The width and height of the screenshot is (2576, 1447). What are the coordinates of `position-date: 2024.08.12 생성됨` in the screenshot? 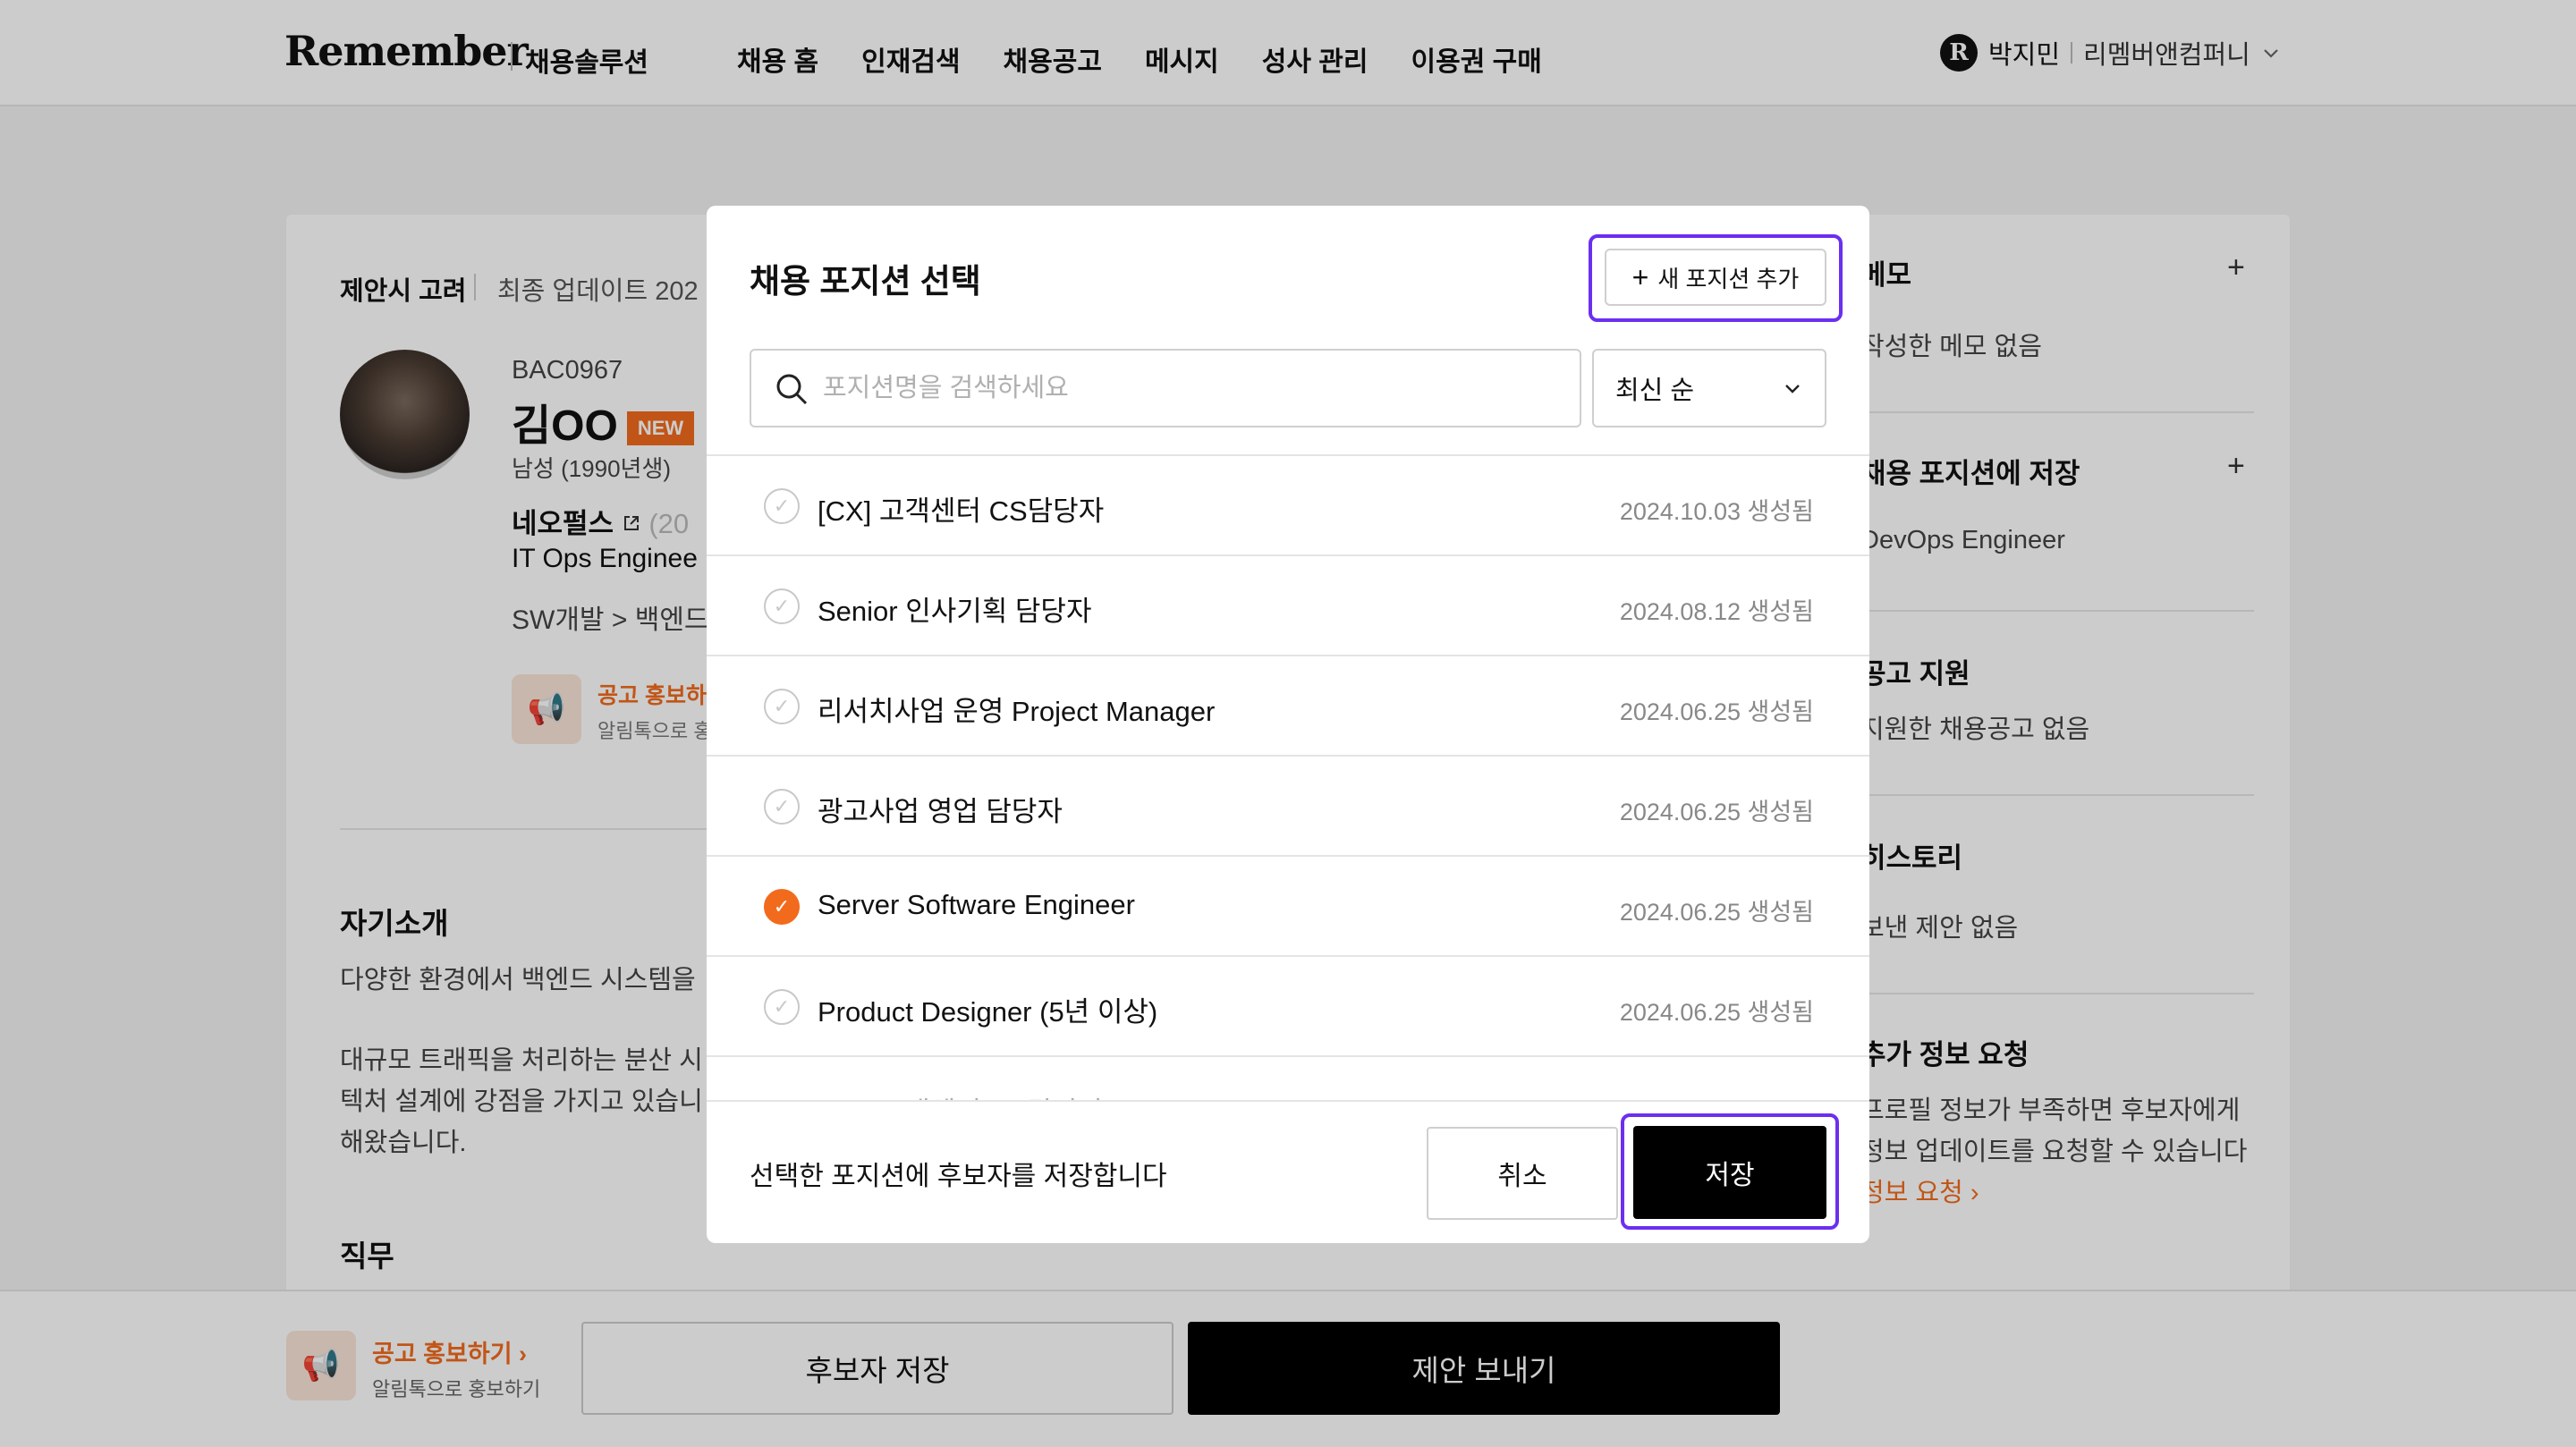 It's located at (1716, 611).